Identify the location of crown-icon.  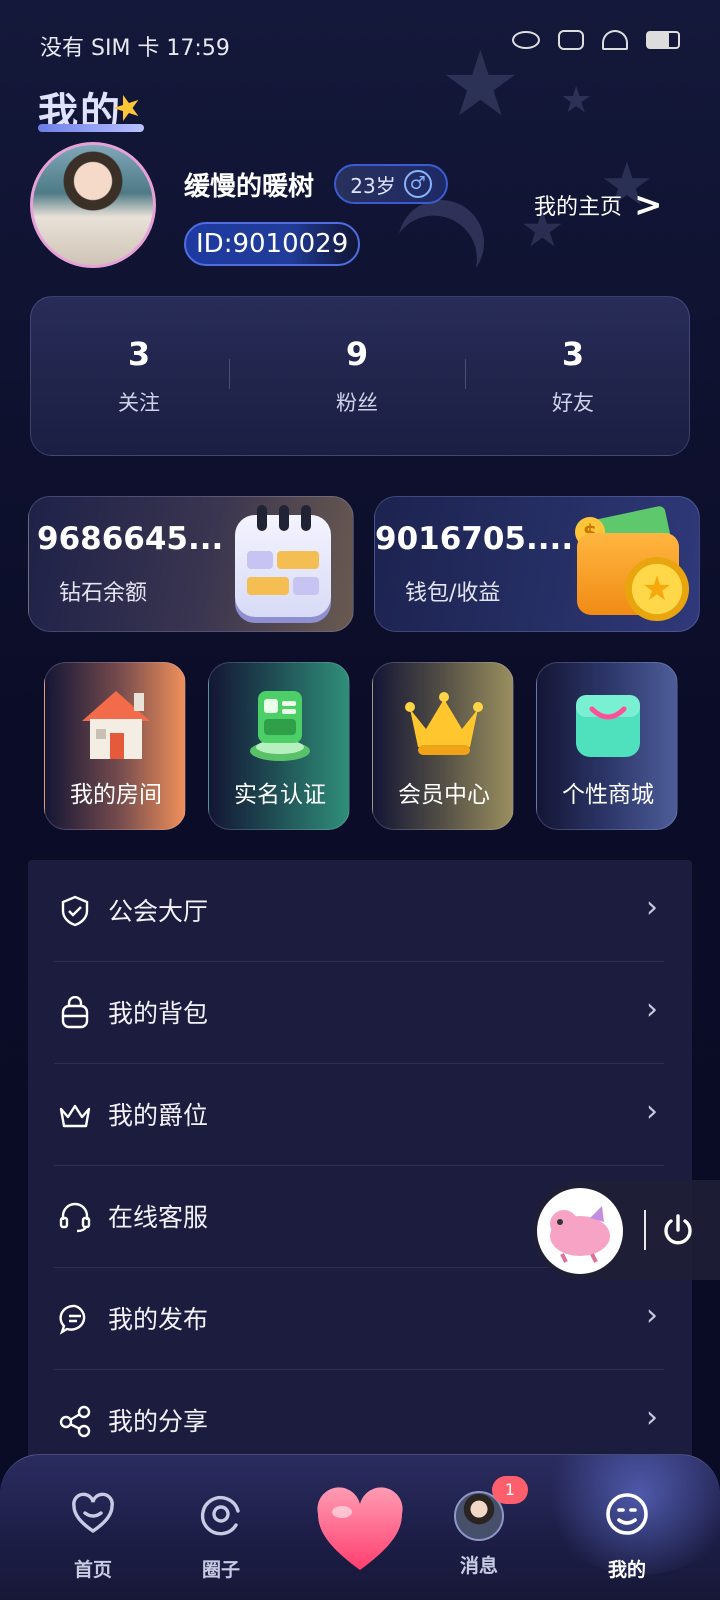
(444, 723).